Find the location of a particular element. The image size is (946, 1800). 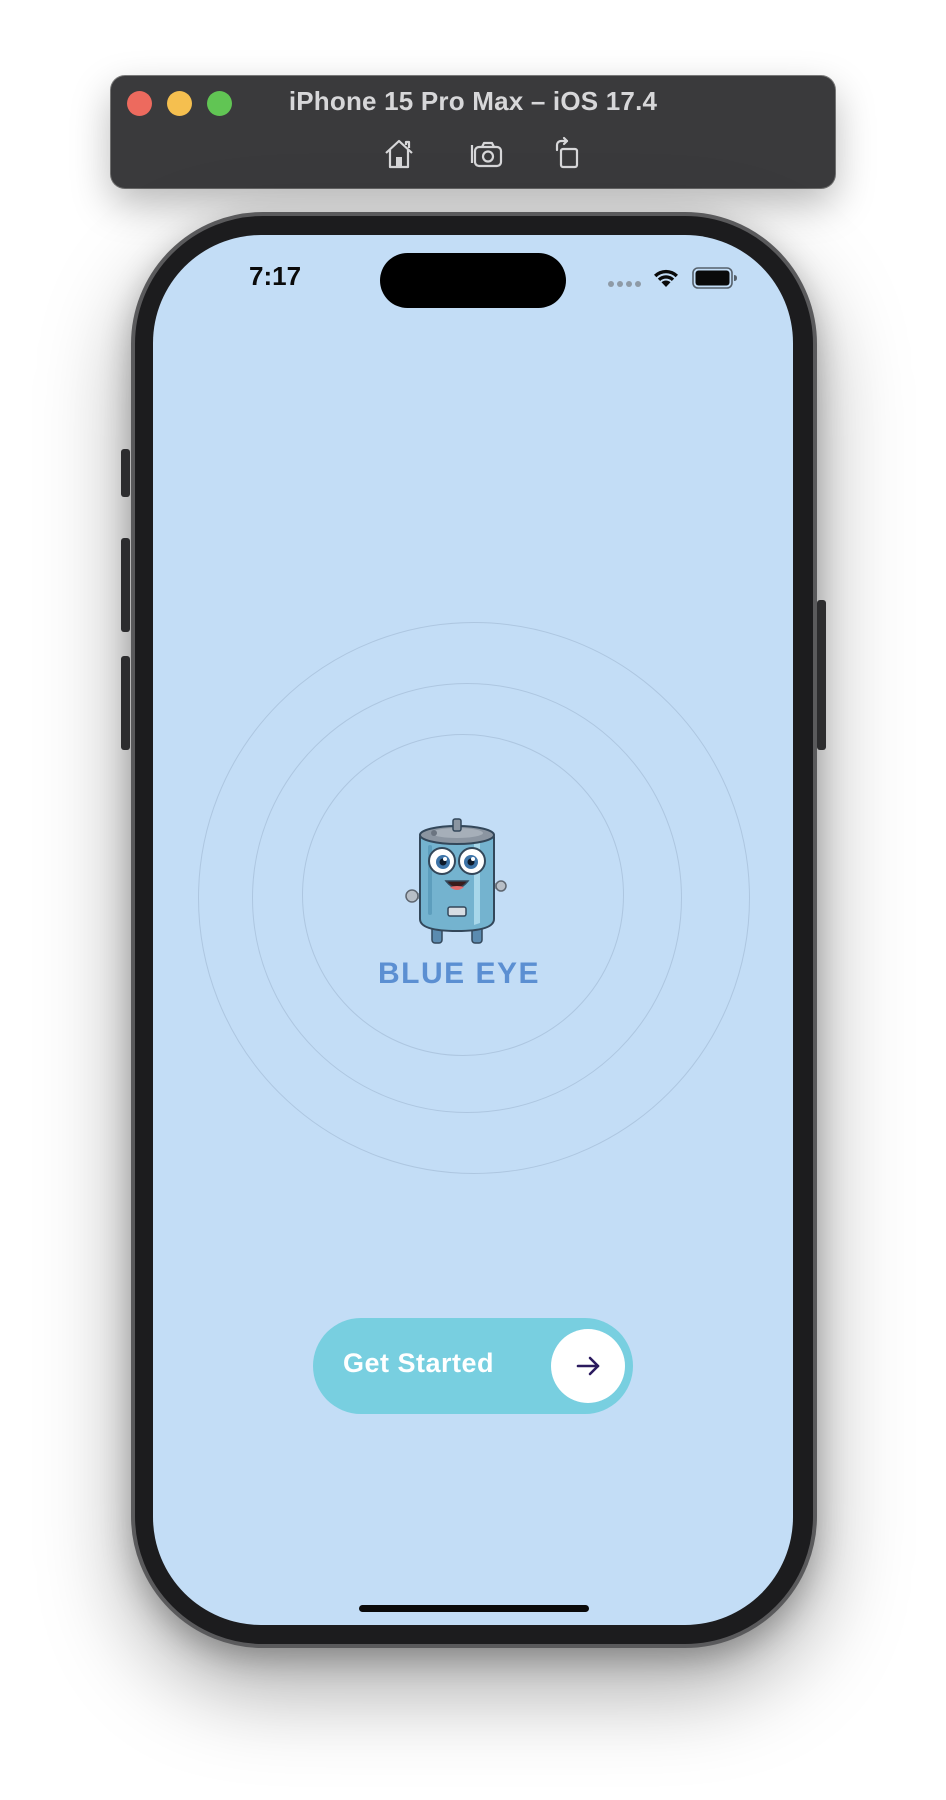

rotate-button is located at coordinates (567, 154).